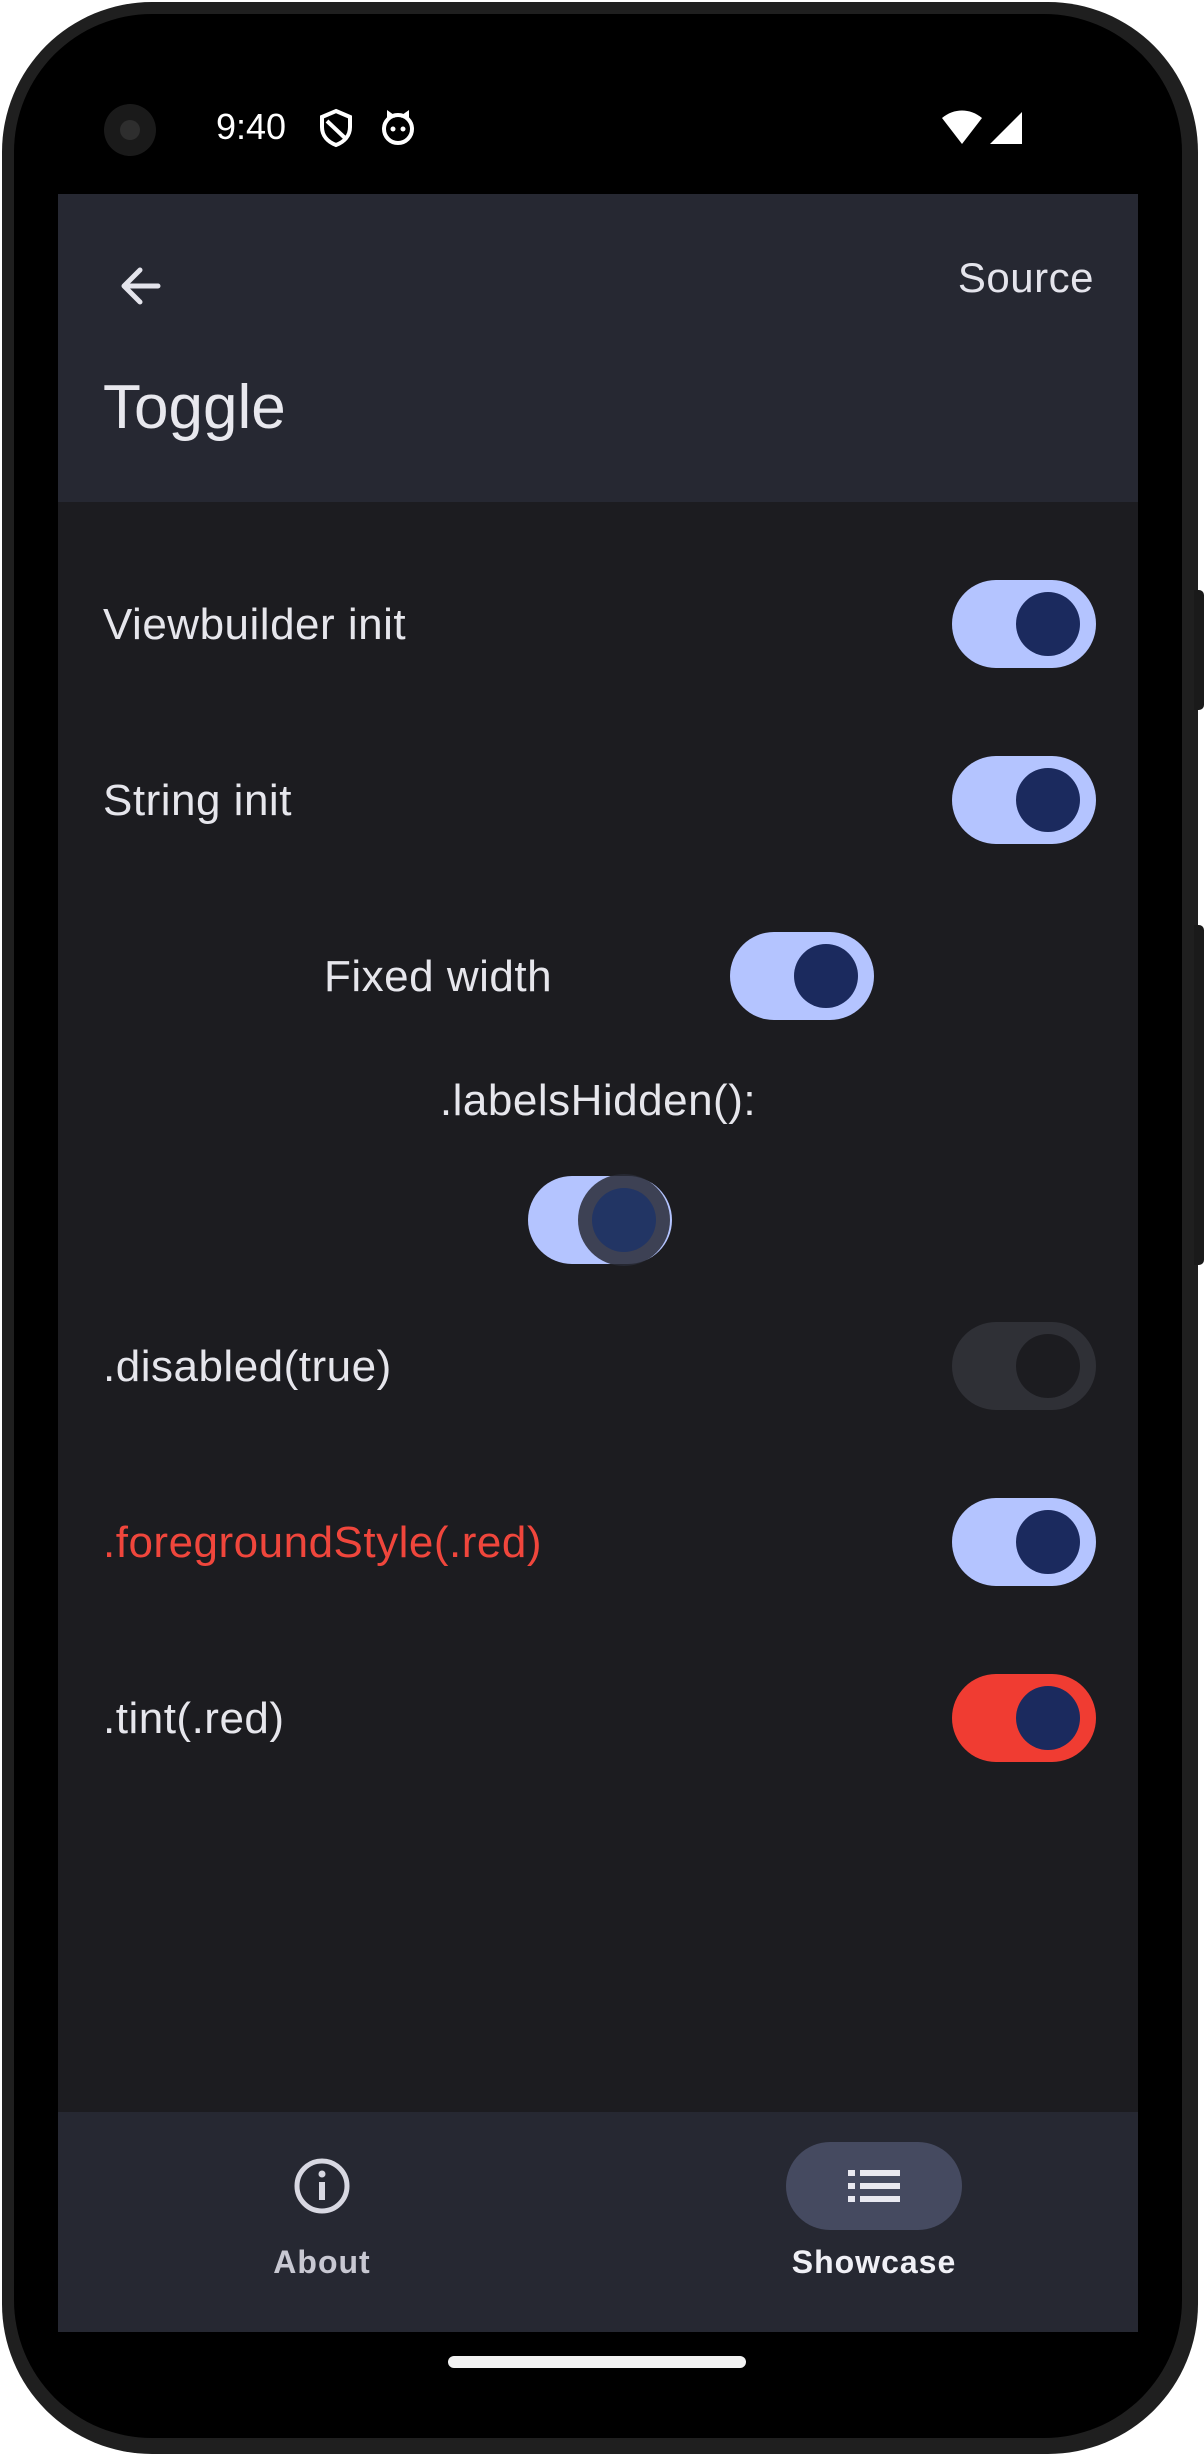 Image resolution: width=1204 pixels, height=2456 pixels. Describe the element at coordinates (194, 407) in the screenshot. I see `page-title: Toggle` at that location.